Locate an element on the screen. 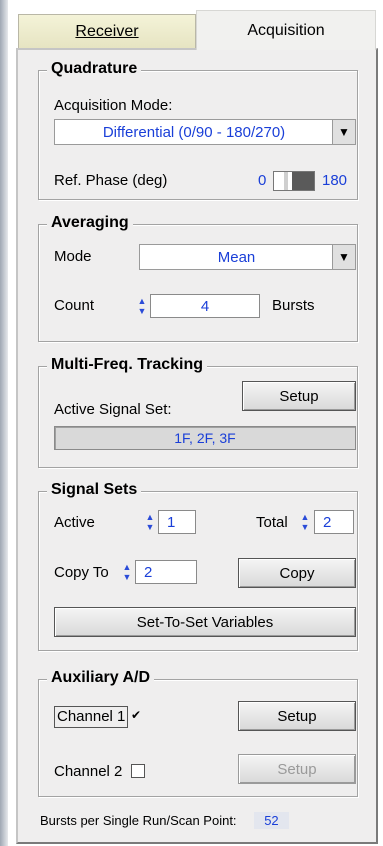  averaging-group: Averaging is located at coordinates (198, 277).